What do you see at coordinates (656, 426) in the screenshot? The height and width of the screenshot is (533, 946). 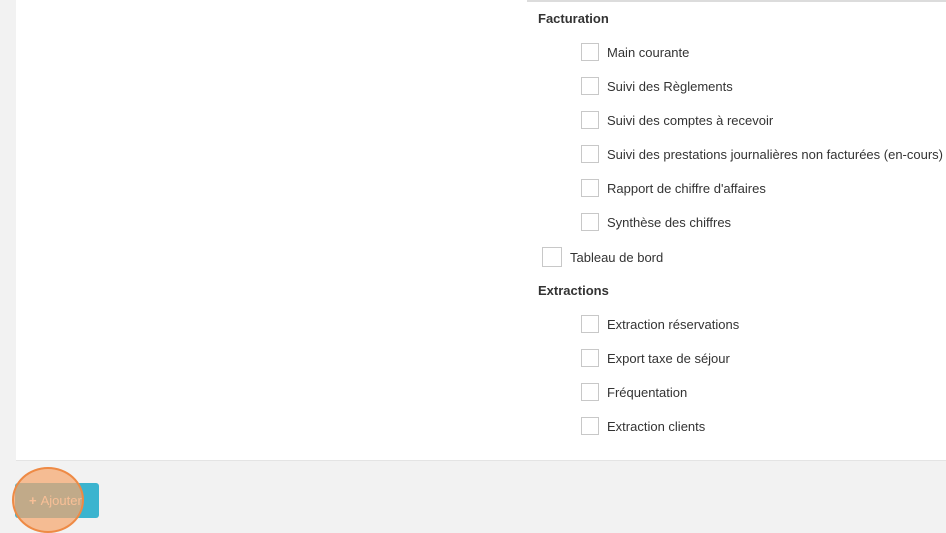 I see `permission-label: Extraction clients` at bounding box center [656, 426].